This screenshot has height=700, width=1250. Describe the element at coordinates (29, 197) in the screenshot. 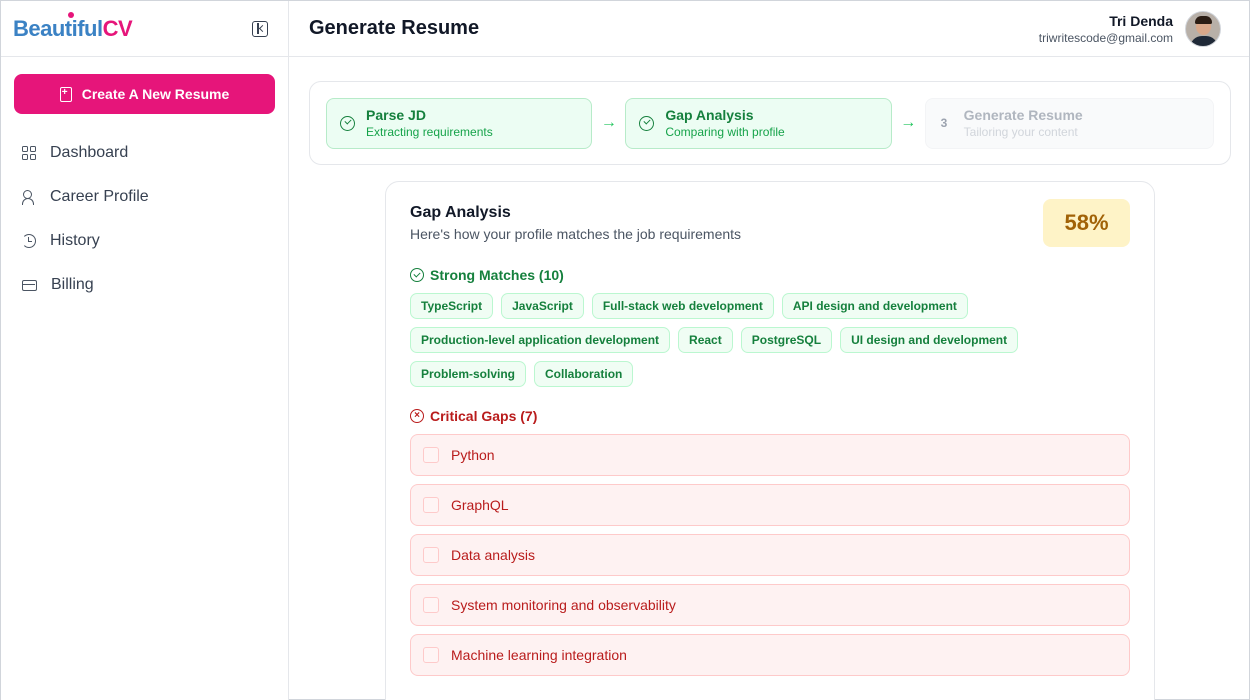

I see `user-edit-icon` at that location.